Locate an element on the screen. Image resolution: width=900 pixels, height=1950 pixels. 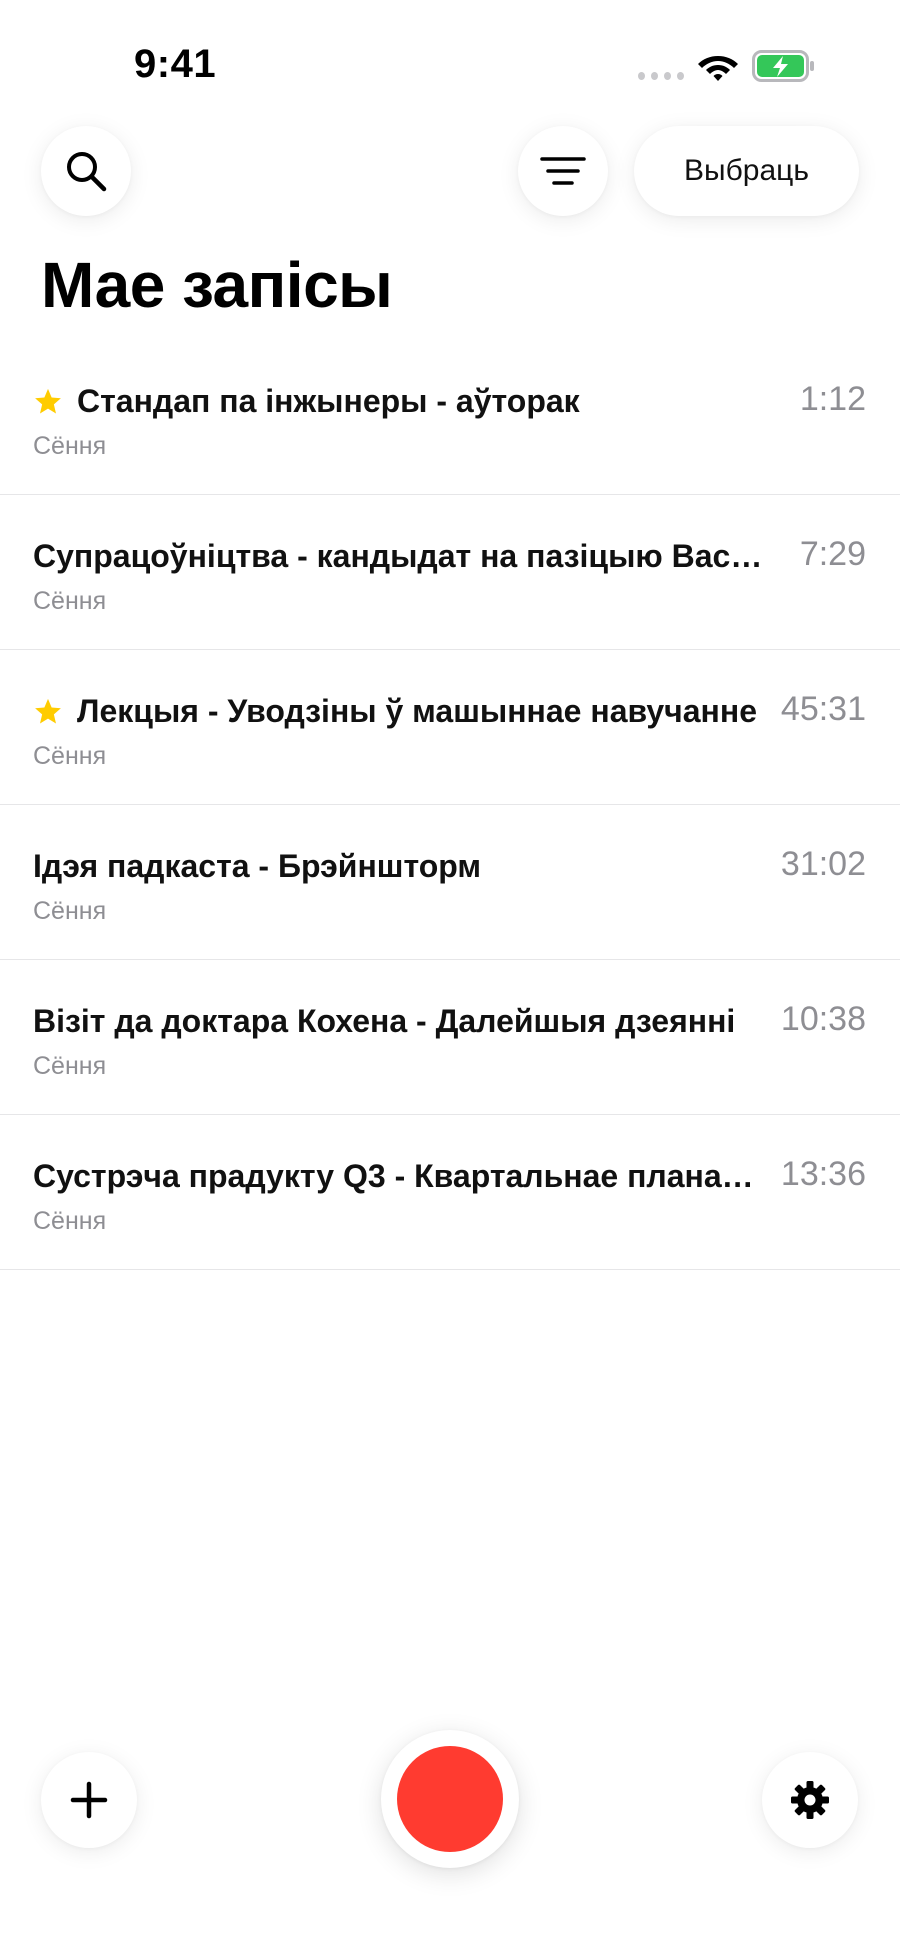
recording-duration: 1:12 is located at coordinates (832, 399).